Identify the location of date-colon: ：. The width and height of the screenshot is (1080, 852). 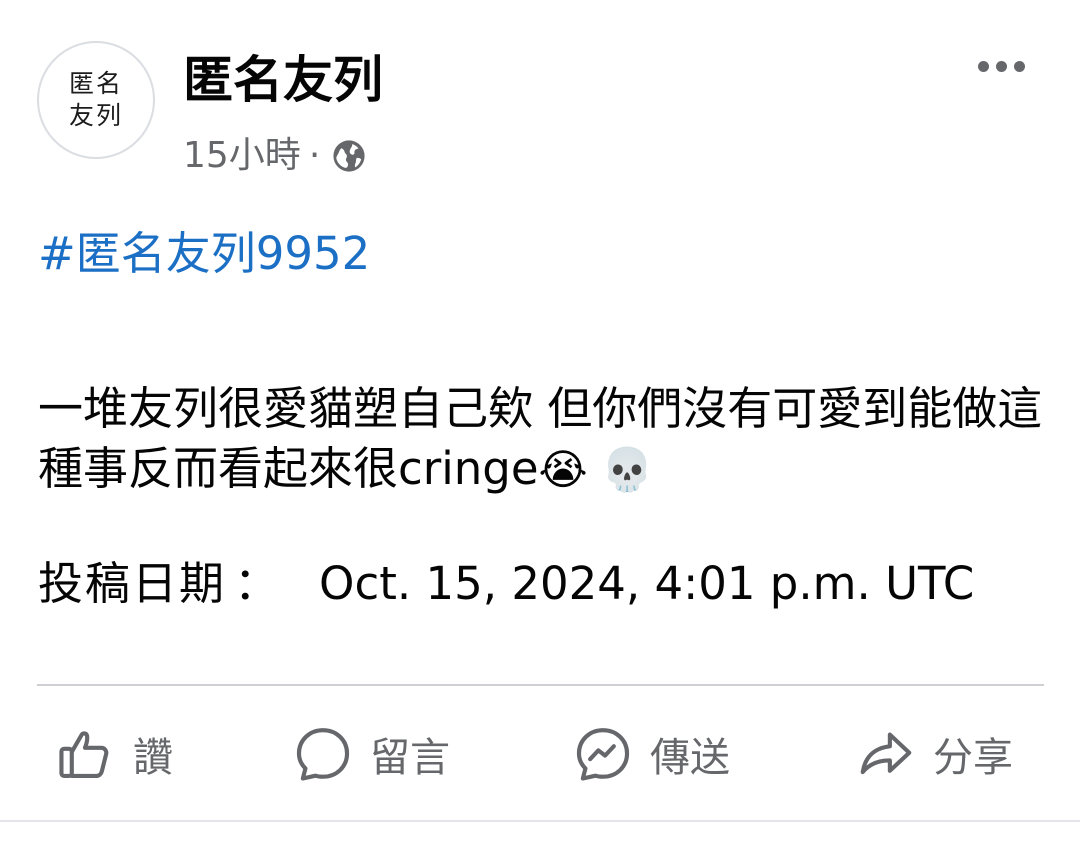
(257, 583).